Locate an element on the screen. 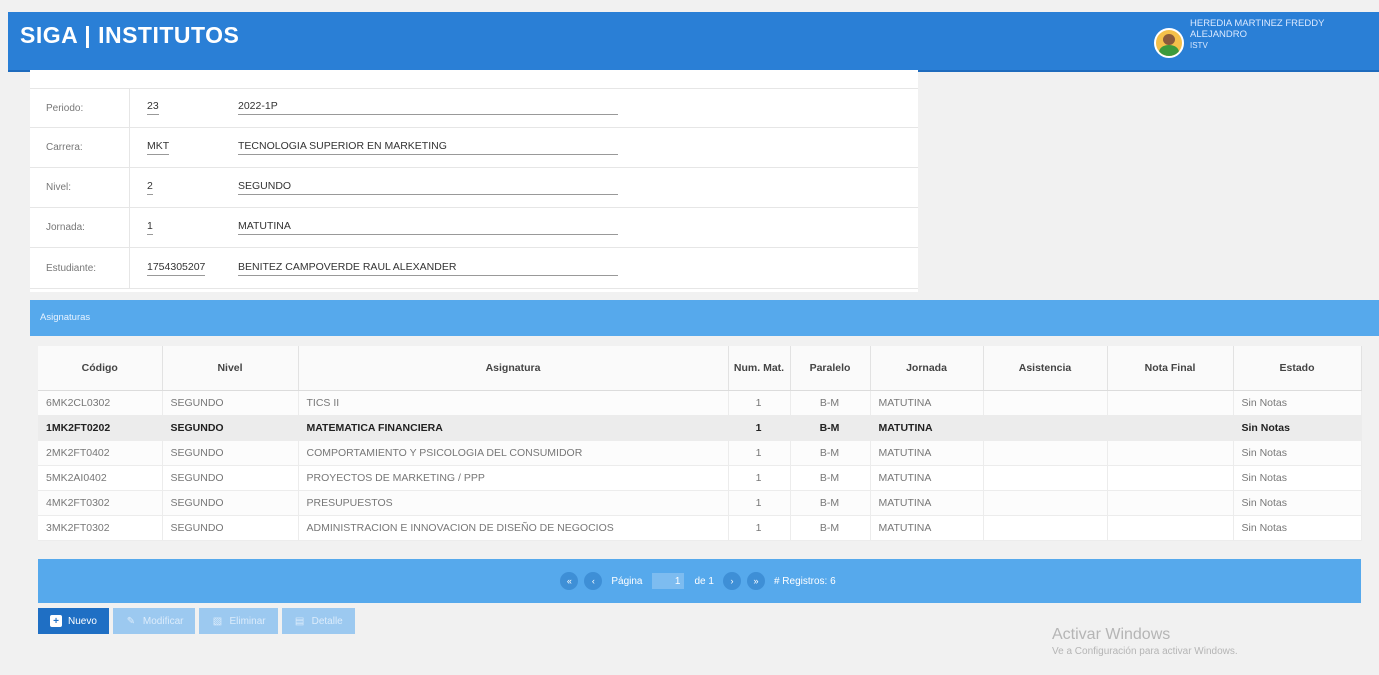 The height and width of the screenshot is (675, 1379). cell-asignatura: MATEMATICA FINANCIERA is located at coordinates (513, 428).